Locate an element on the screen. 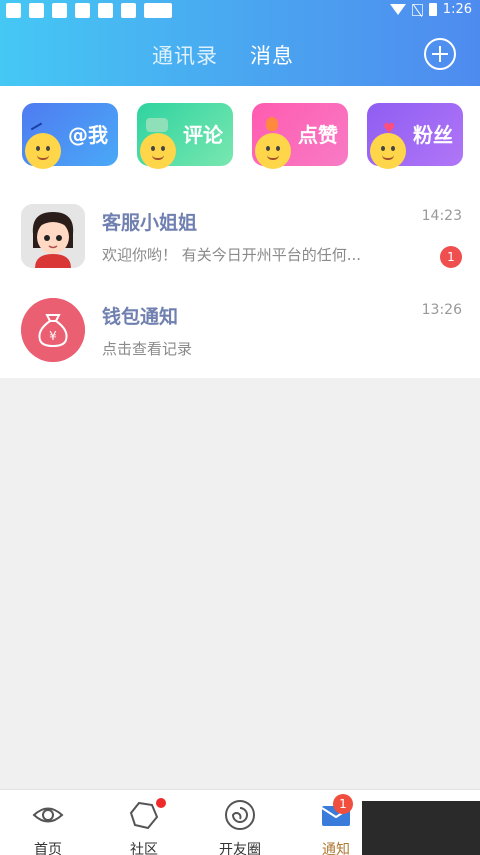 The height and width of the screenshot is (855, 480). tab-messages: 消息 is located at coordinates (272, 55).